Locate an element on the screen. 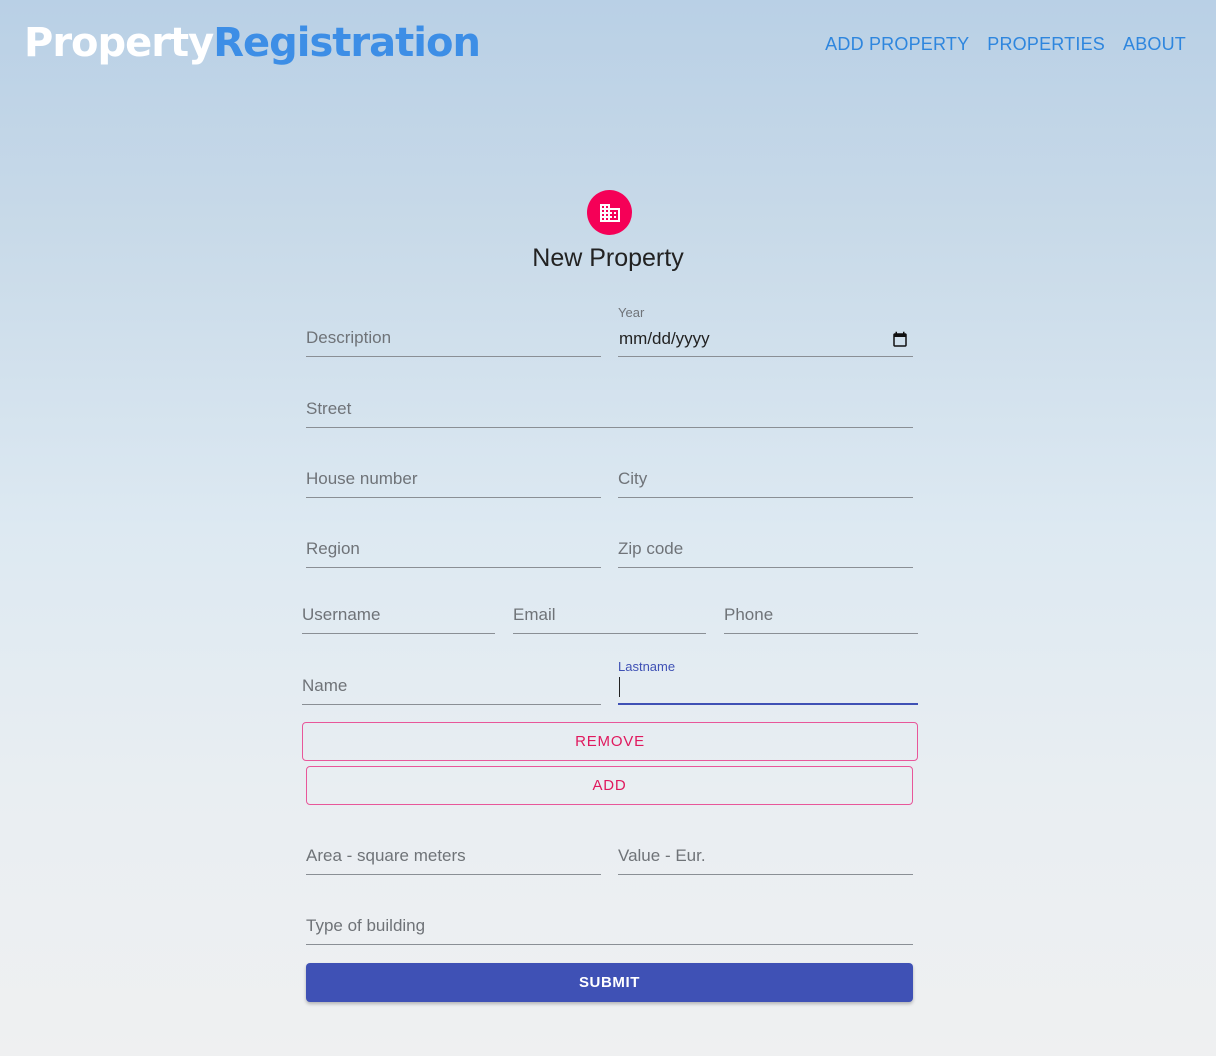  building-type-placeholder: Type of building is located at coordinates (366, 925).